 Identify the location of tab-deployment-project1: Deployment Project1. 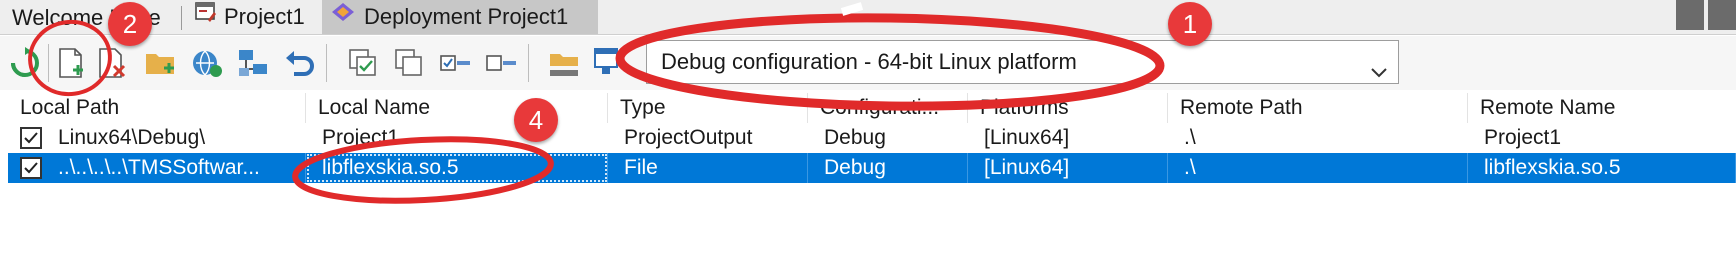
(460, 17).